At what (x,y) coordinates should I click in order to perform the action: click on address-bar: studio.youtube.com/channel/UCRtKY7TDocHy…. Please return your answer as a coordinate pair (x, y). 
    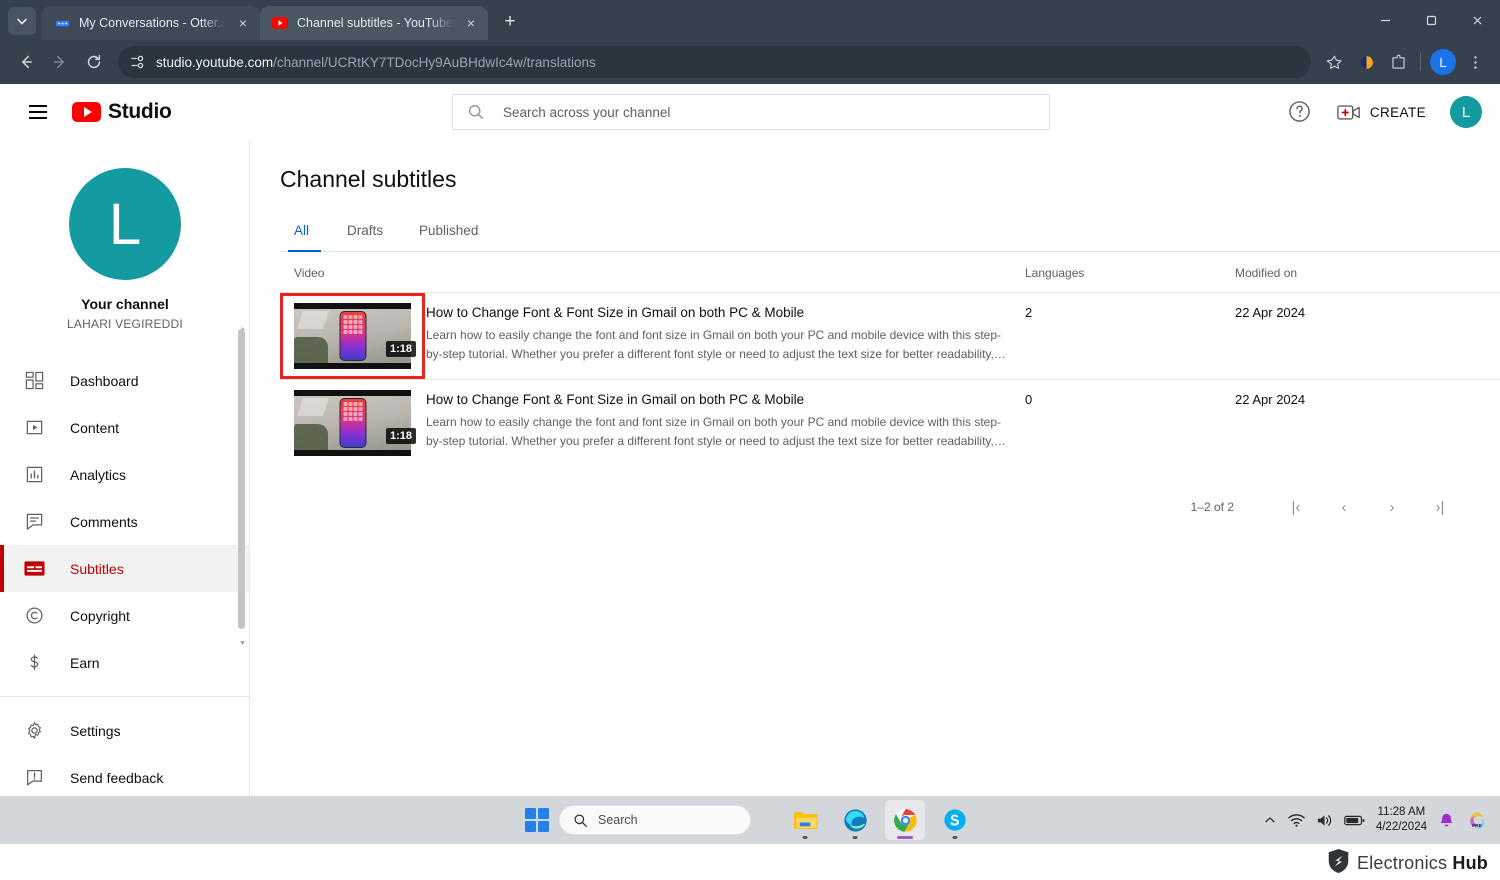
    Looking at the image, I should click on (714, 62).